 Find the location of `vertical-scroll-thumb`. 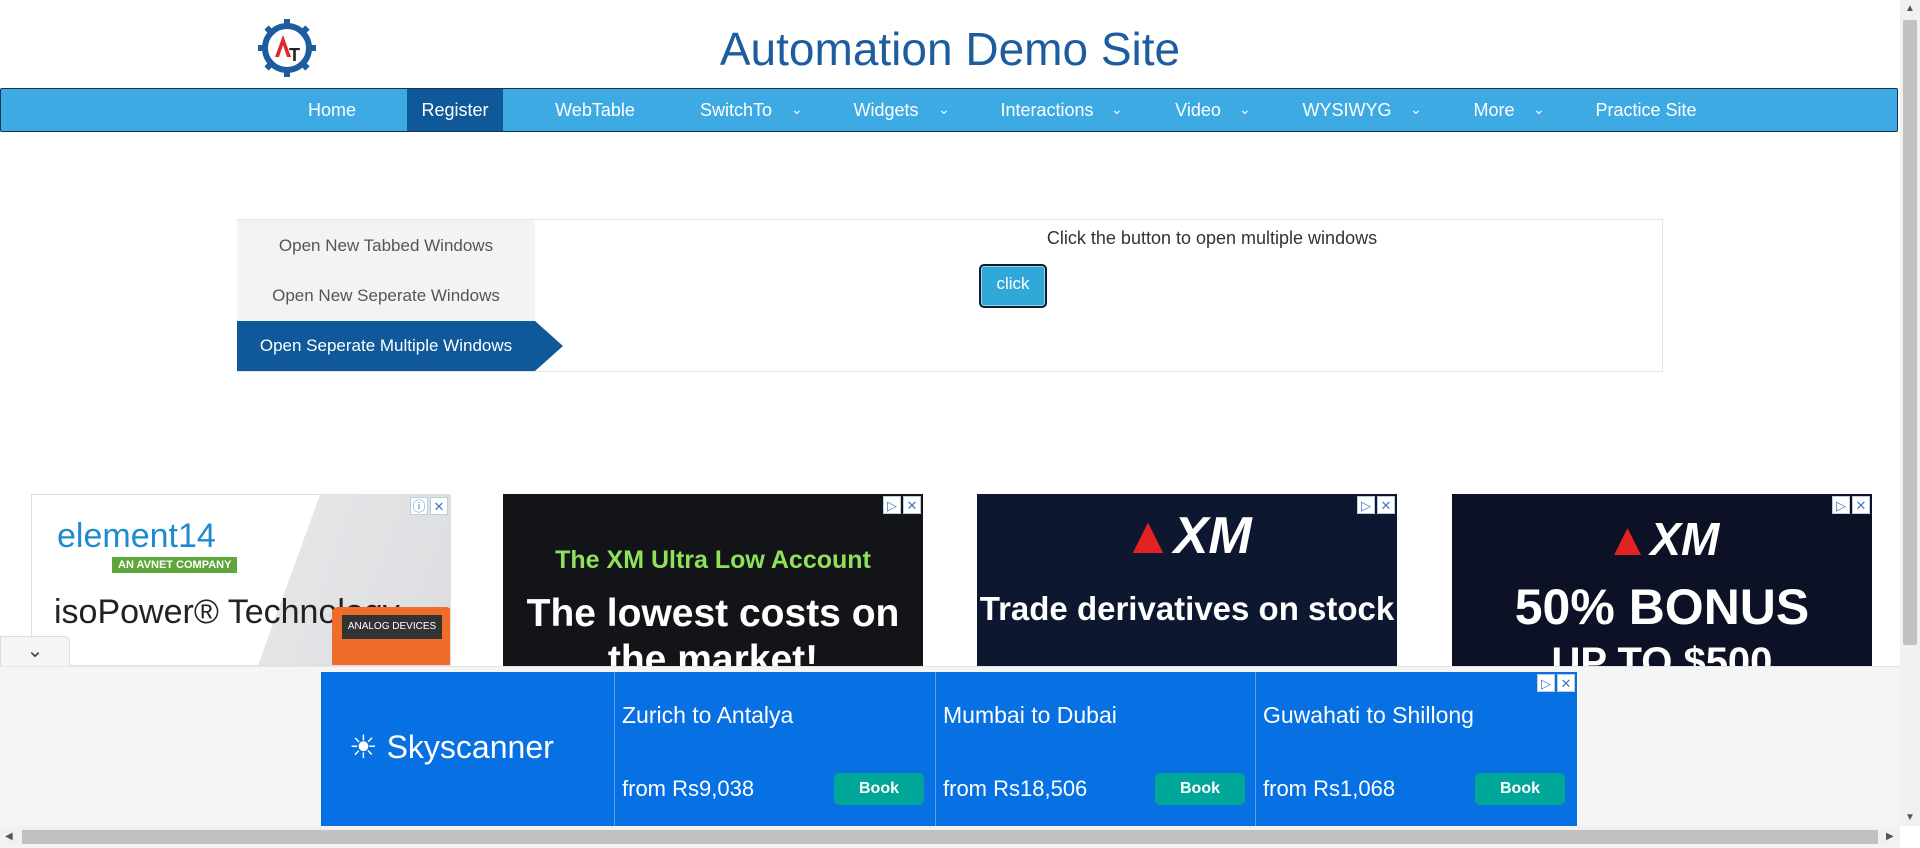

vertical-scroll-thumb is located at coordinates (1910, 332).